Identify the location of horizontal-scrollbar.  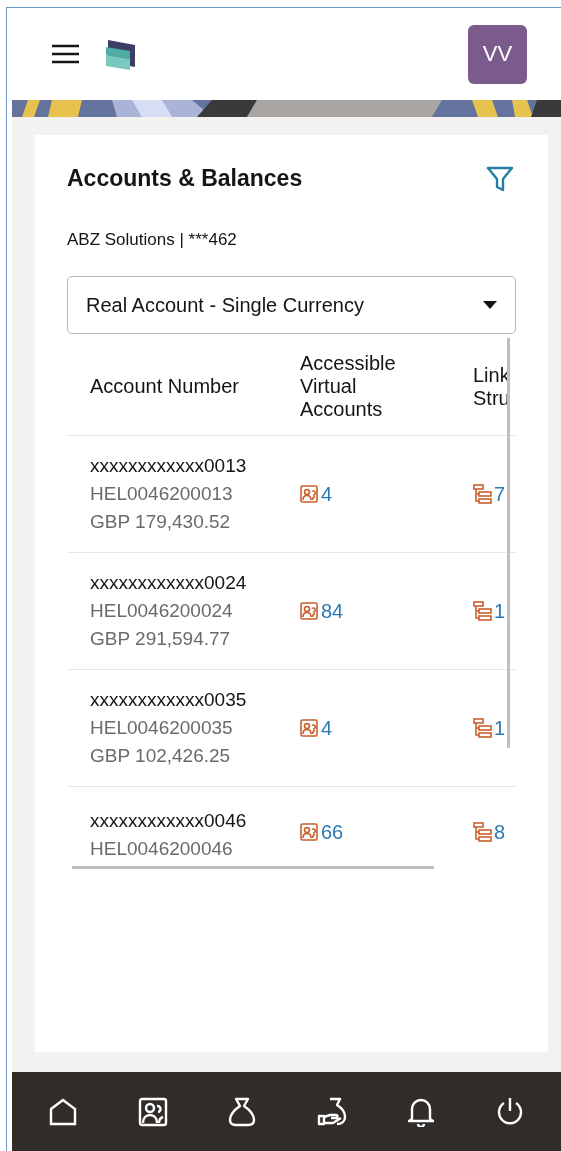
(253, 867).